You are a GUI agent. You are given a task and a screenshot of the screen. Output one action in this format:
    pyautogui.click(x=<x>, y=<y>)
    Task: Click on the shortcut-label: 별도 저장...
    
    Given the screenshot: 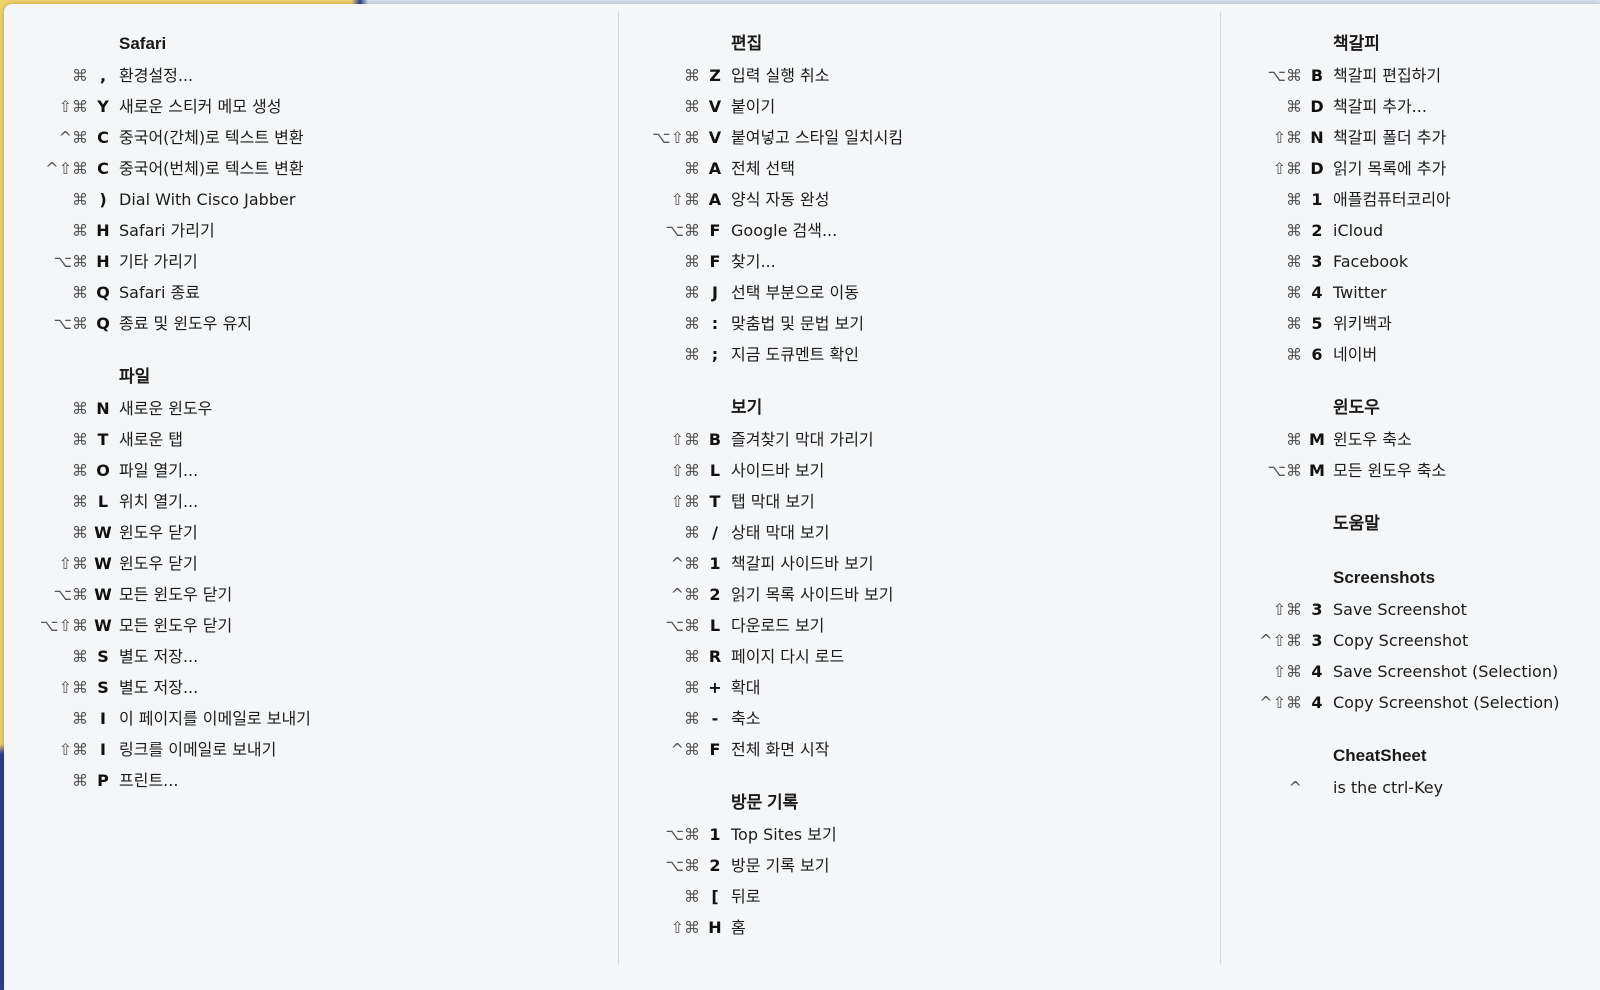 What is the action you would take?
    pyautogui.click(x=159, y=687)
    